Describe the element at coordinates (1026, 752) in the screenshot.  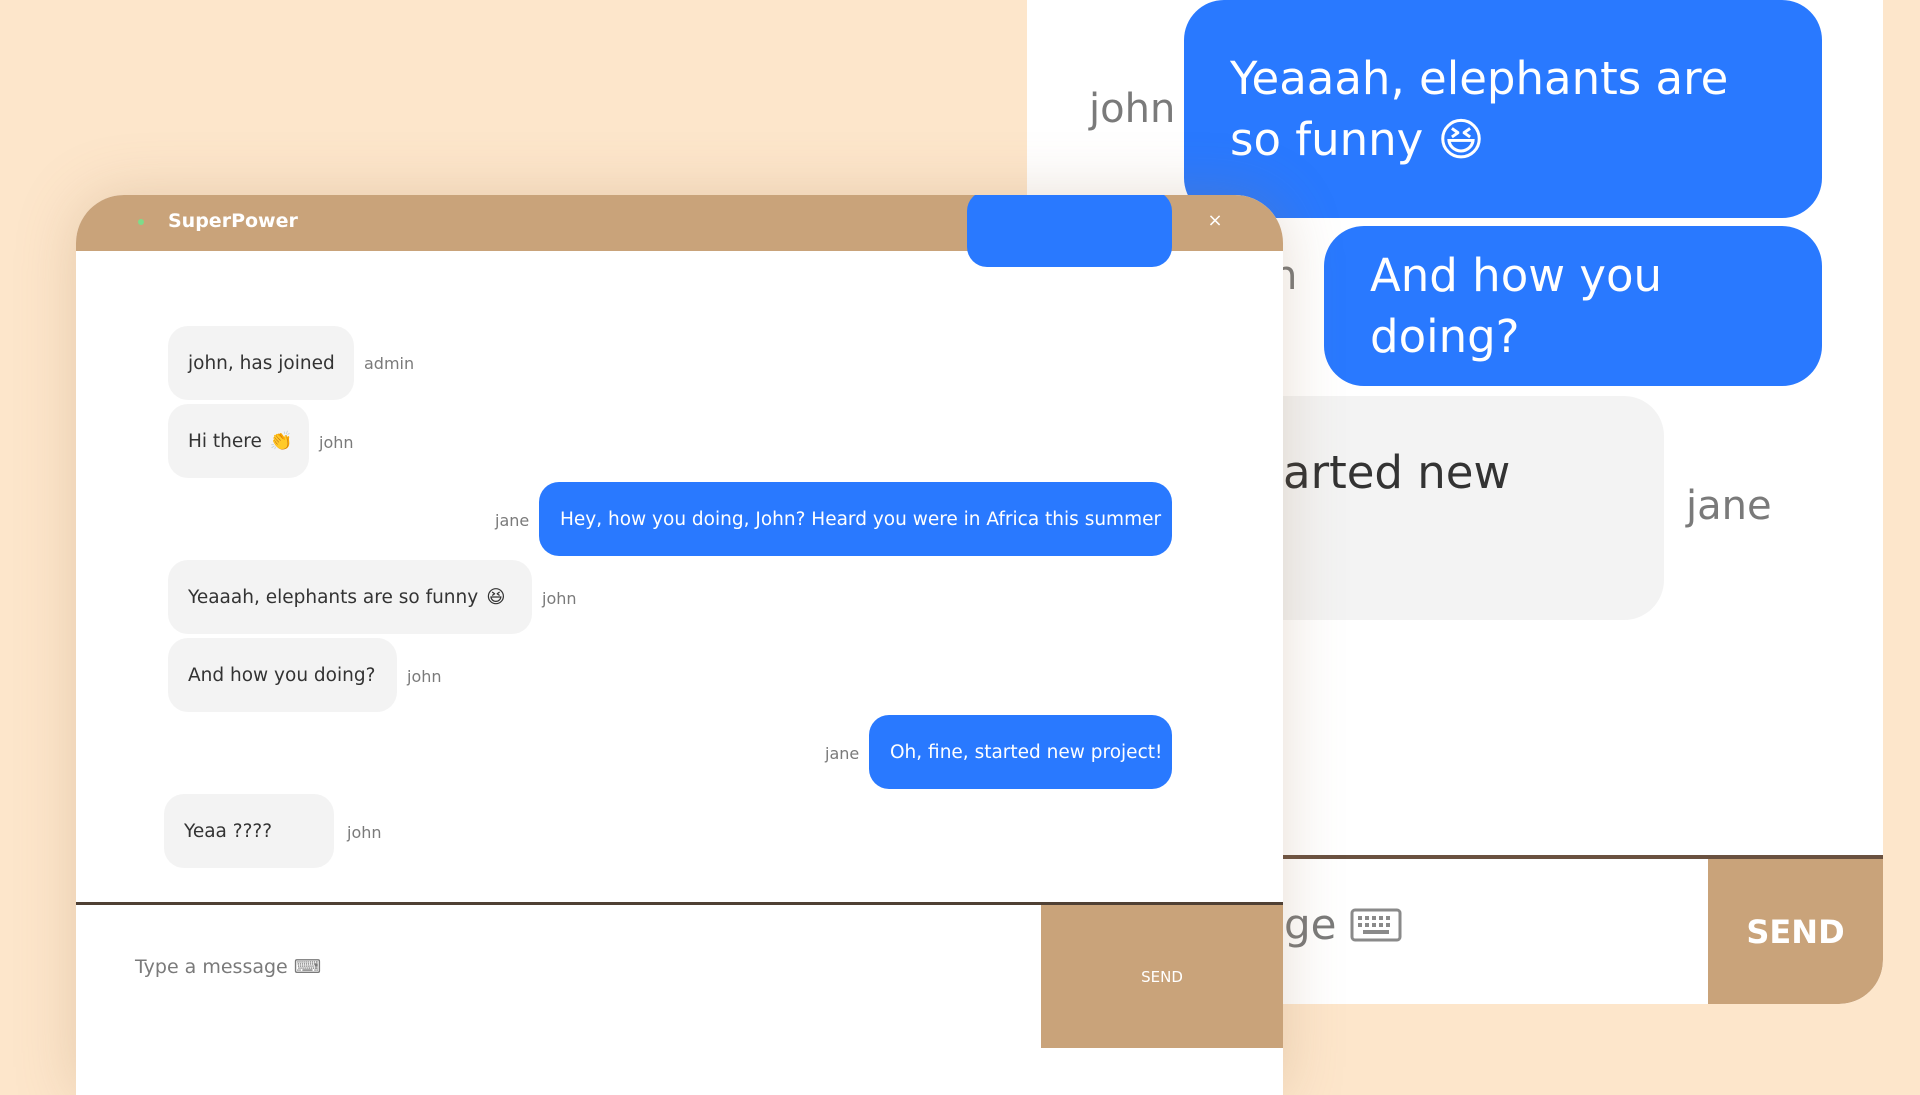
I see `message-text: Oh, fine, started new project!` at that location.